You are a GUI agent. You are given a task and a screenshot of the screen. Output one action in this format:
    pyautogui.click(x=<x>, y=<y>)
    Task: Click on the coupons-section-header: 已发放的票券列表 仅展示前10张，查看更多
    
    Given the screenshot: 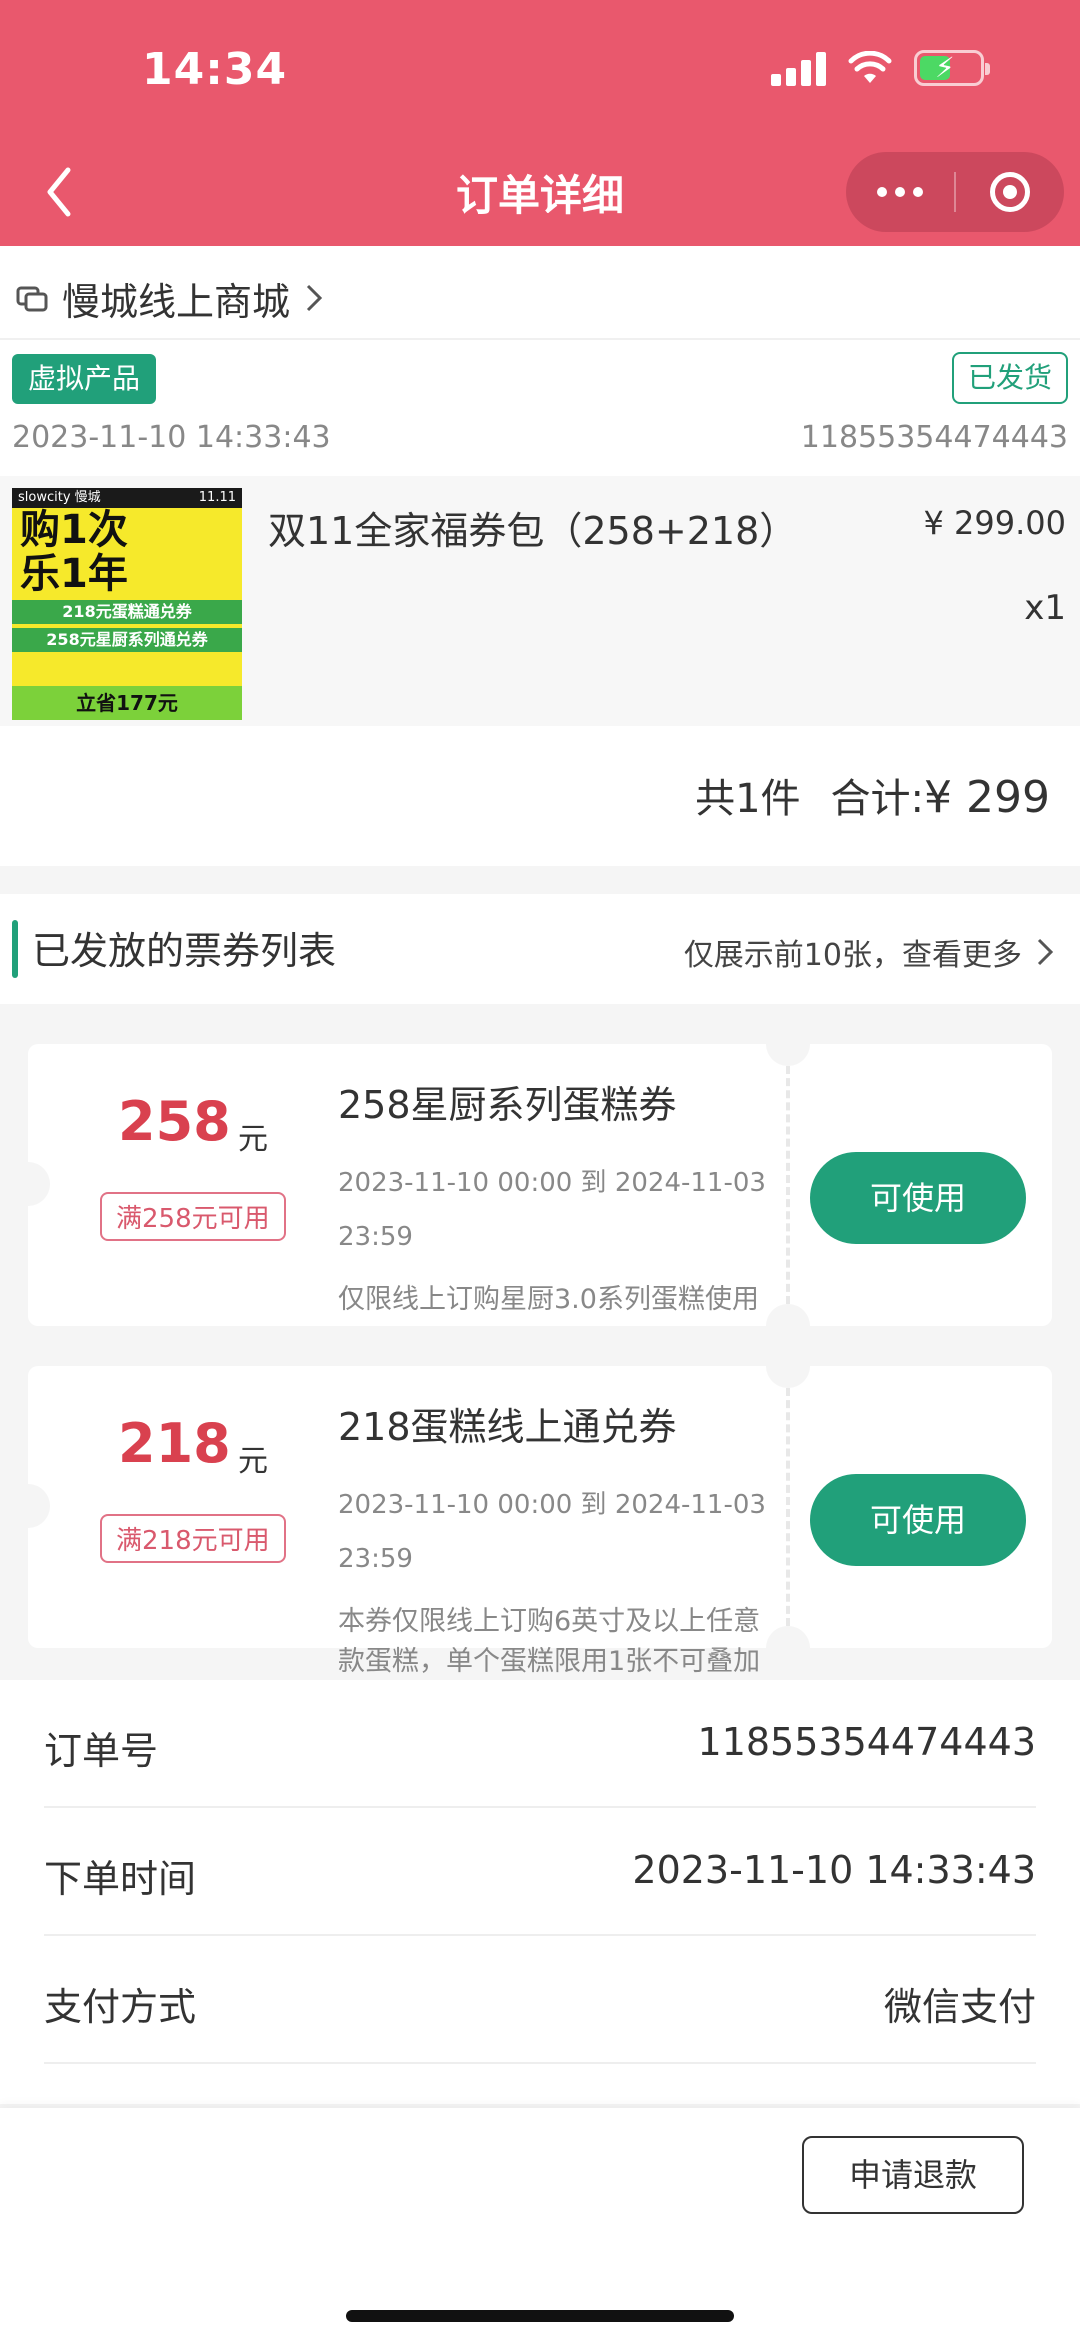 What is the action you would take?
    pyautogui.click(x=540, y=949)
    